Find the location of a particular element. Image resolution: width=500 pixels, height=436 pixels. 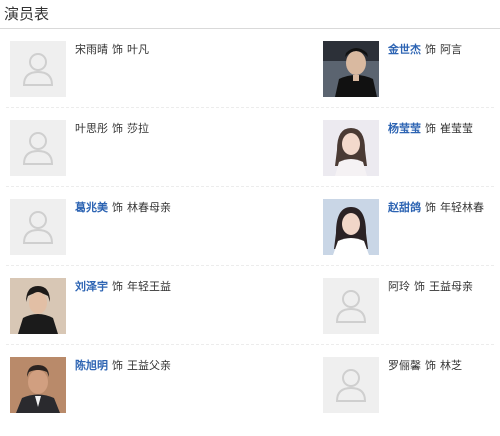

role-name: 林芝 is located at coordinates (451, 365).